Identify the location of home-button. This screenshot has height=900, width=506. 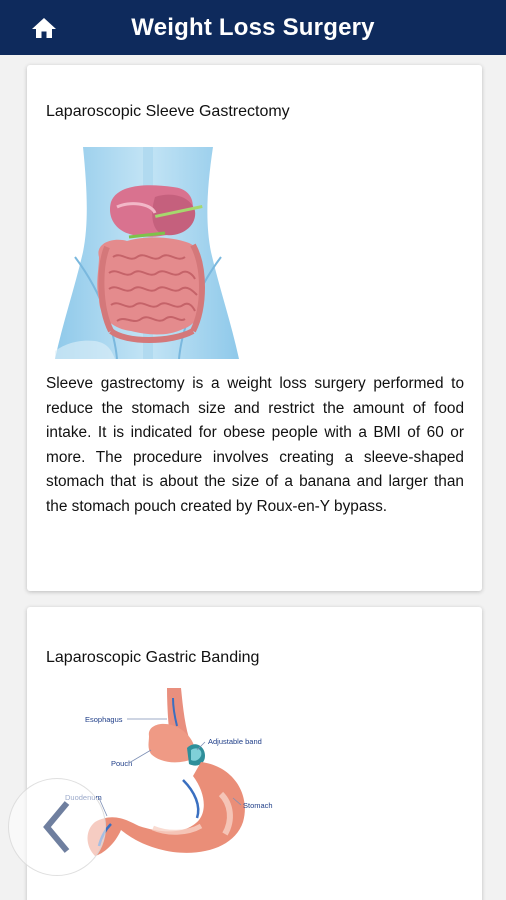
(44, 28).